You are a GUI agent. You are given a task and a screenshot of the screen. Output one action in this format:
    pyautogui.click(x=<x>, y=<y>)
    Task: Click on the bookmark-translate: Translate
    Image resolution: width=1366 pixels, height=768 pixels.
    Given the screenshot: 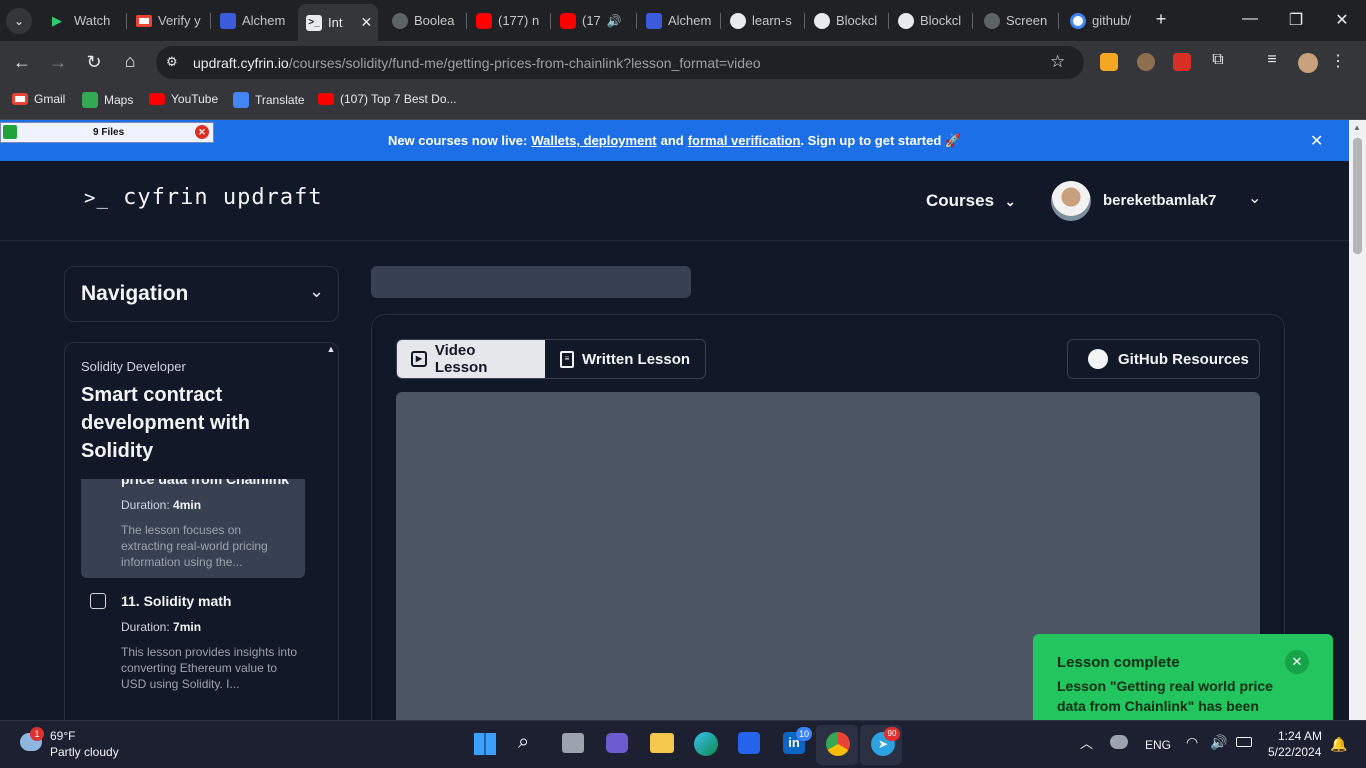 What is the action you would take?
    pyautogui.click(x=269, y=100)
    